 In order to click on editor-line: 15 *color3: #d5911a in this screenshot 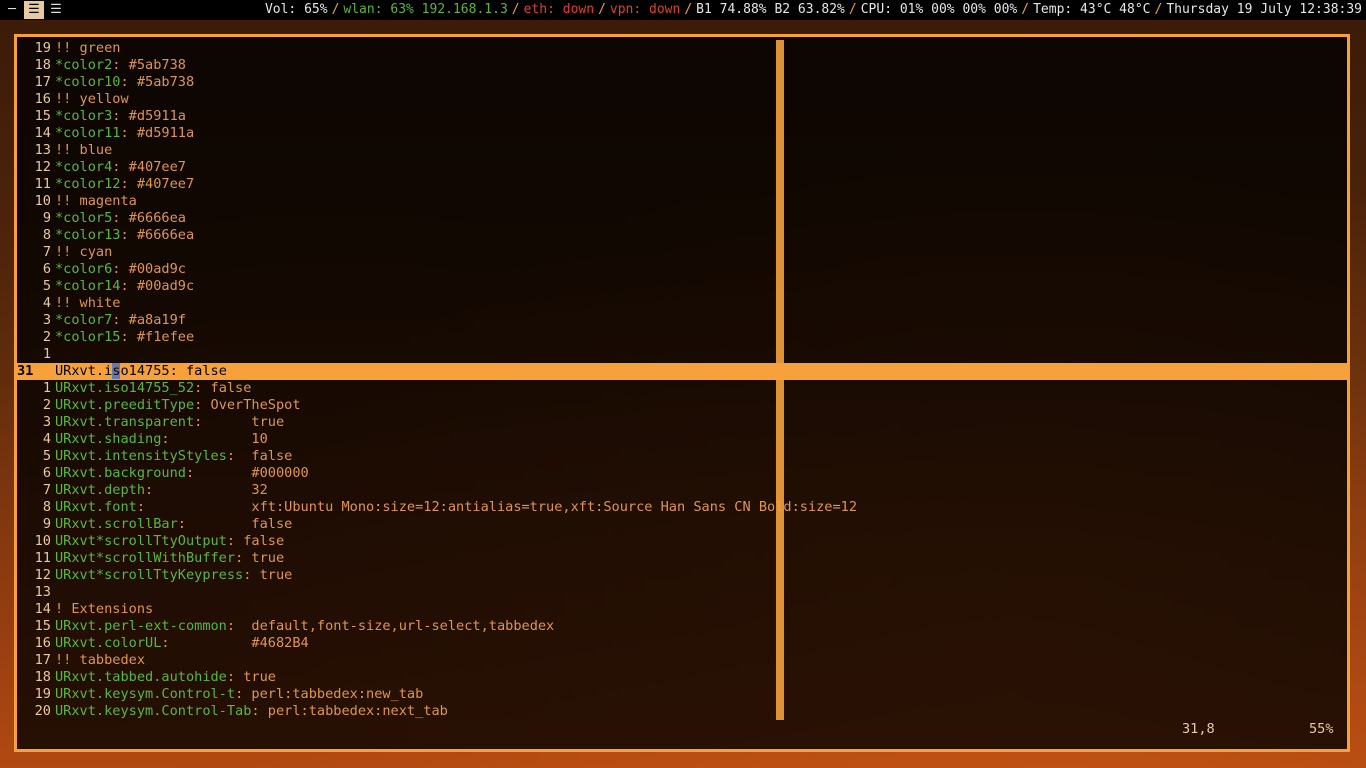, I will do `click(682, 116)`.